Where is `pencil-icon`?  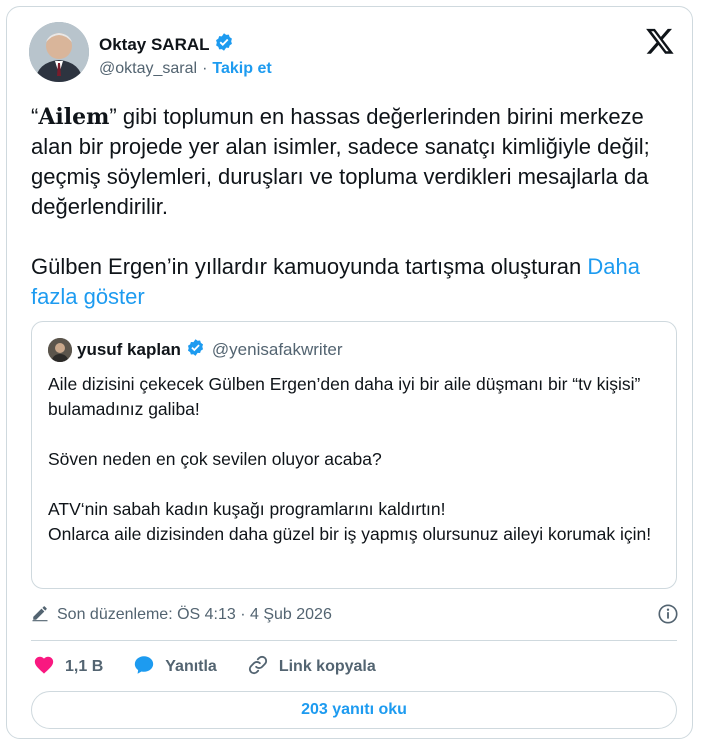
pencil-icon is located at coordinates (40, 615).